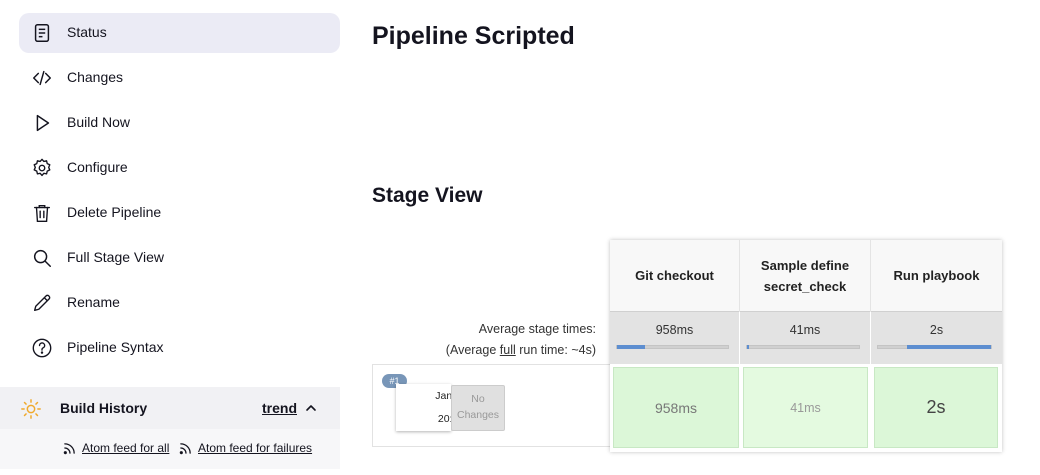 This screenshot has height=475, width=1040. Describe the element at coordinates (472, 350) in the screenshot. I see `avg-full-prefix: (Average` at that location.